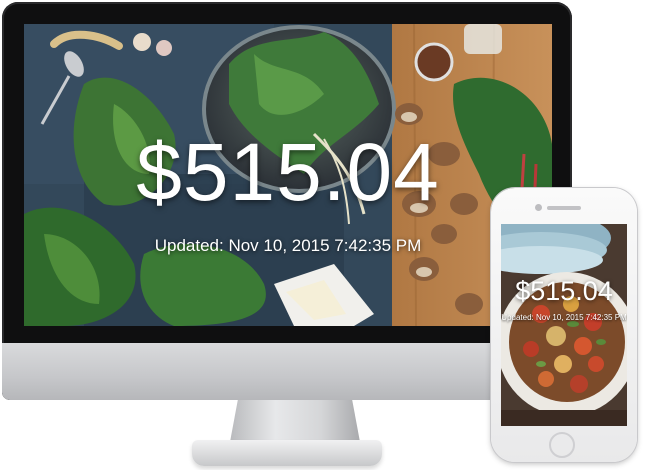 Image resolution: width=646 pixels, height=470 pixels. Describe the element at coordinates (295, 421) in the screenshot. I see `monitor-stand-neck` at that location.